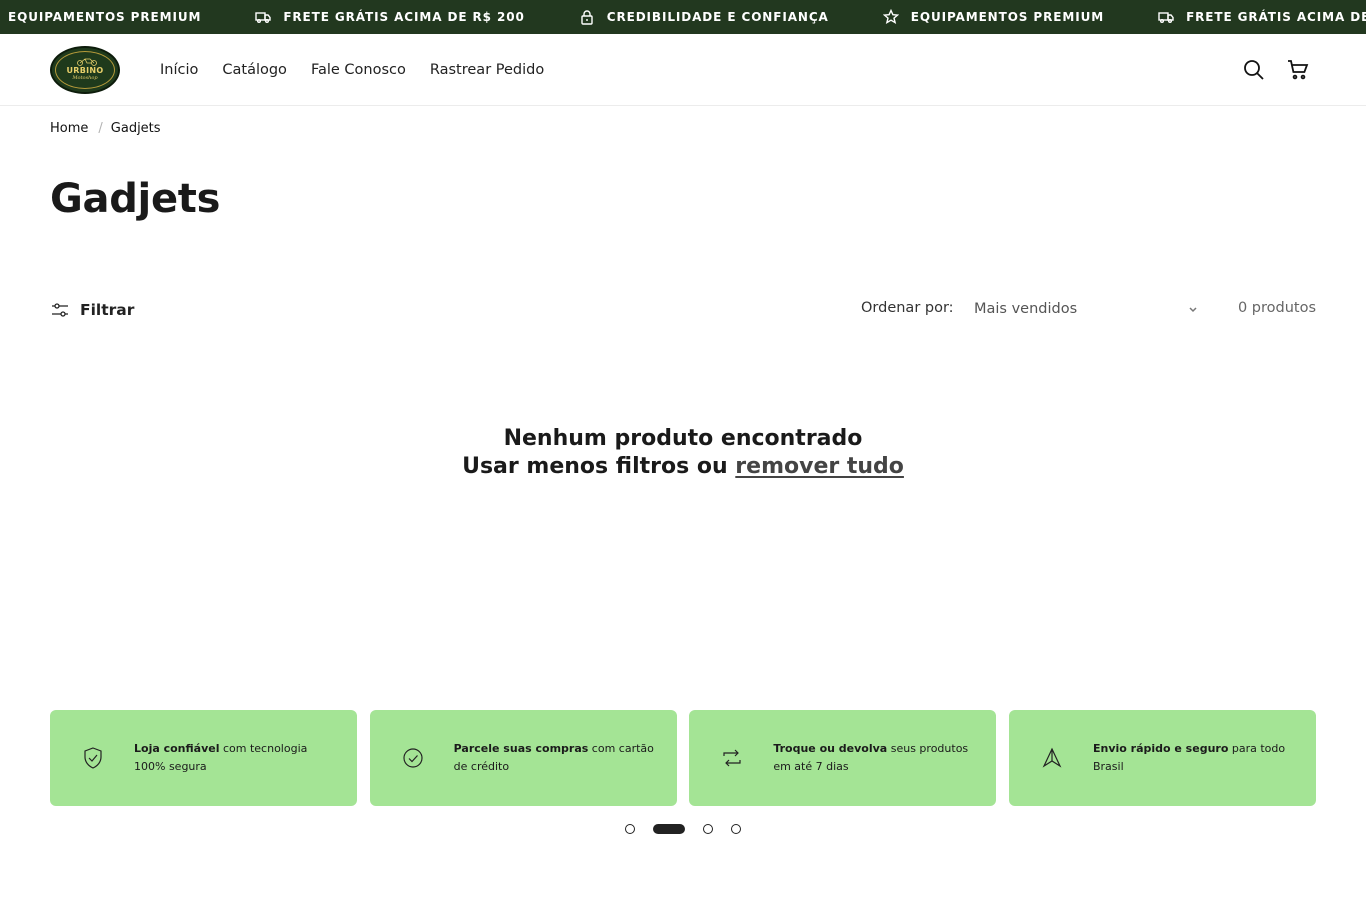 The height and width of the screenshot is (900, 1366). I want to click on sort-label: Ordenar por:, so click(907, 308).